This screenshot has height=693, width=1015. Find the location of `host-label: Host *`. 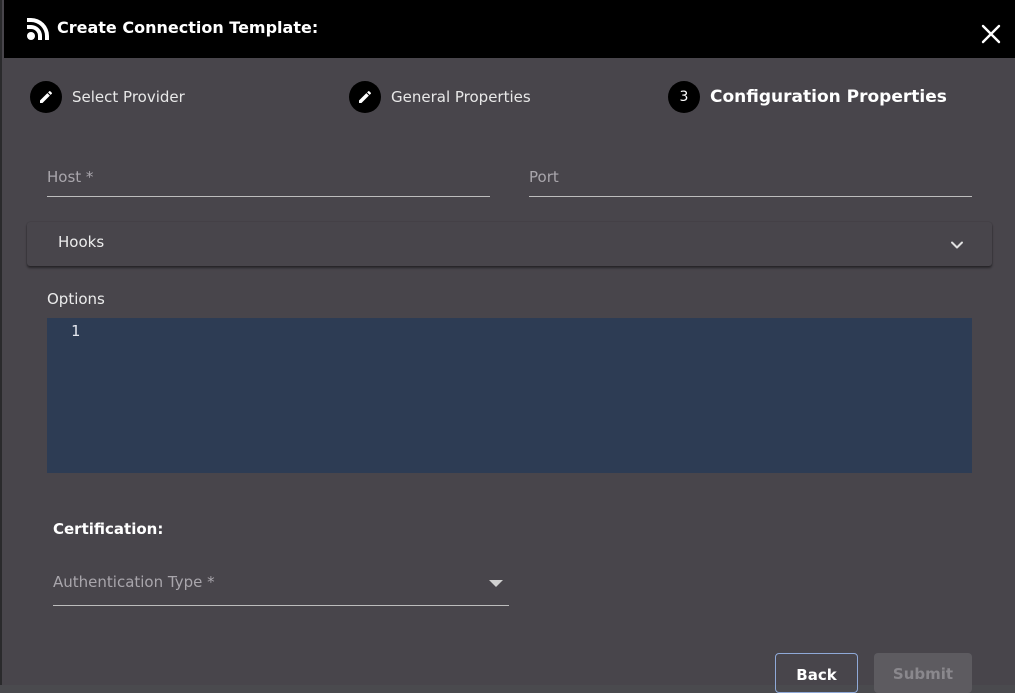

host-label: Host * is located at coordinates (70, 177).